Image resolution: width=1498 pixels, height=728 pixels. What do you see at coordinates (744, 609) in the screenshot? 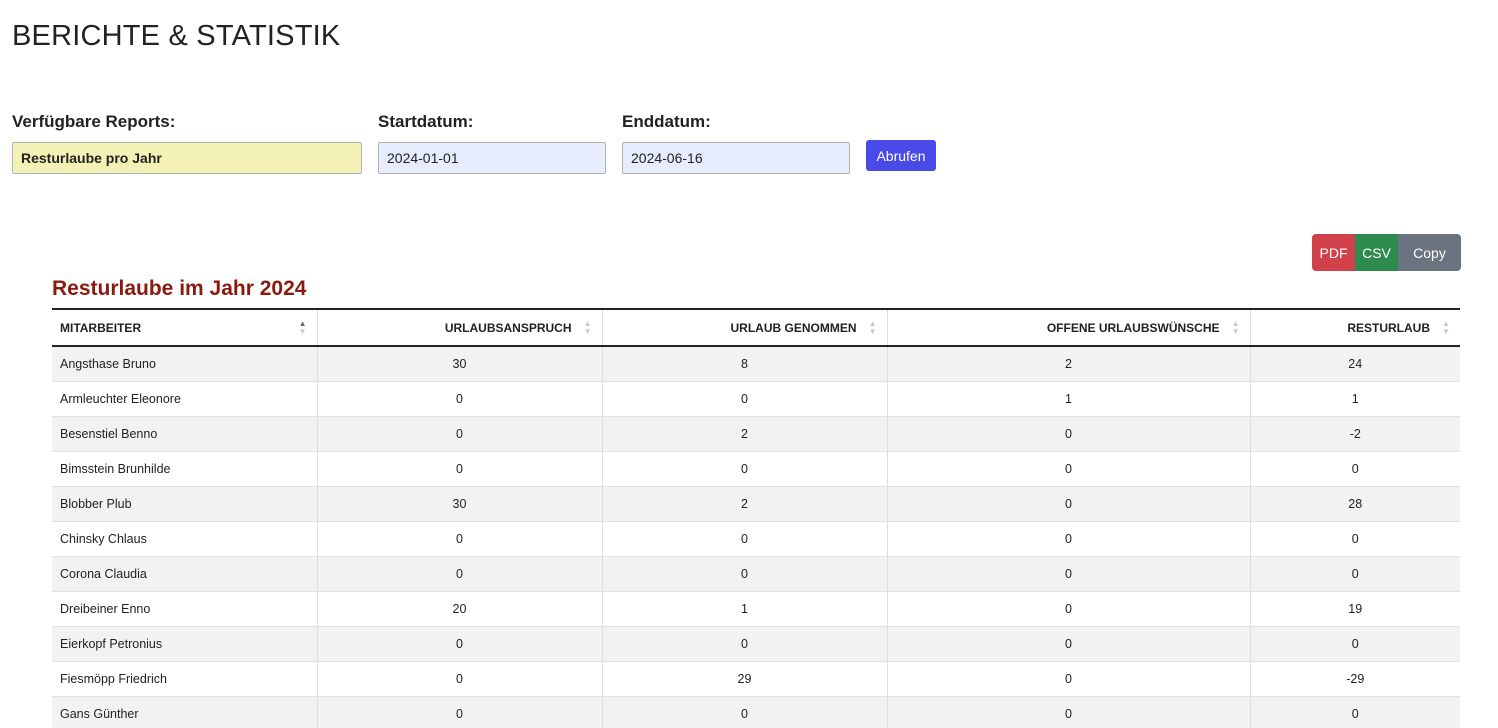
I see `cell-urlaub-genommen: 1` at bounding box center [744, 609].